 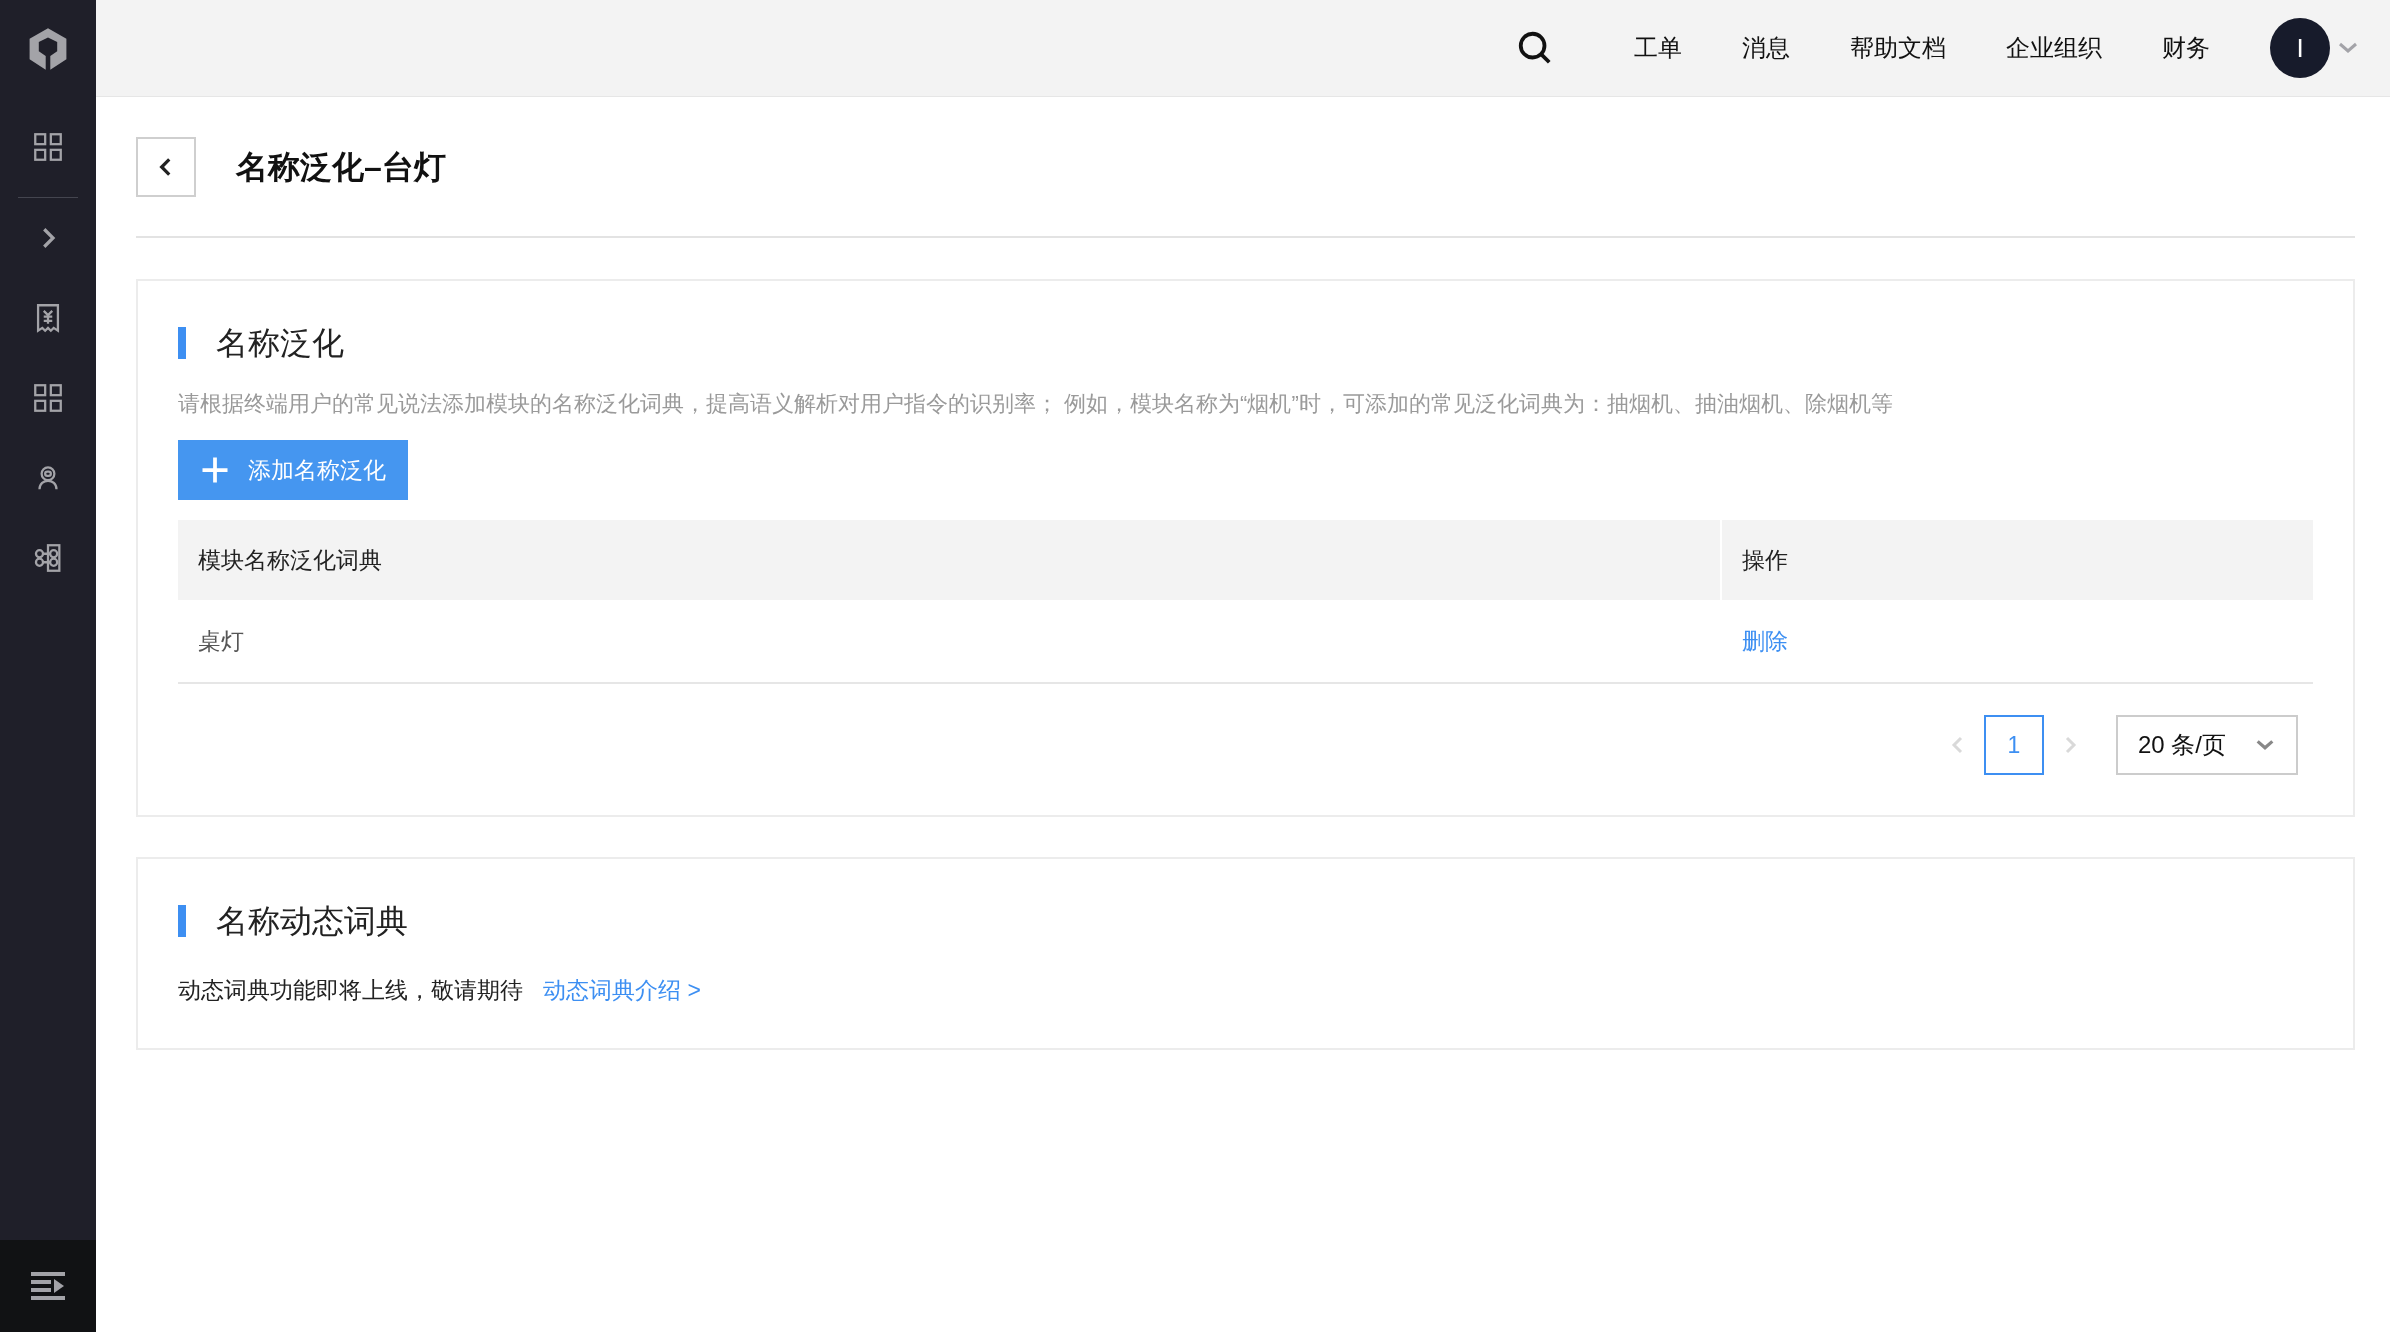 I want to click on nav-link: 消息, so click(x=1766, y=48).